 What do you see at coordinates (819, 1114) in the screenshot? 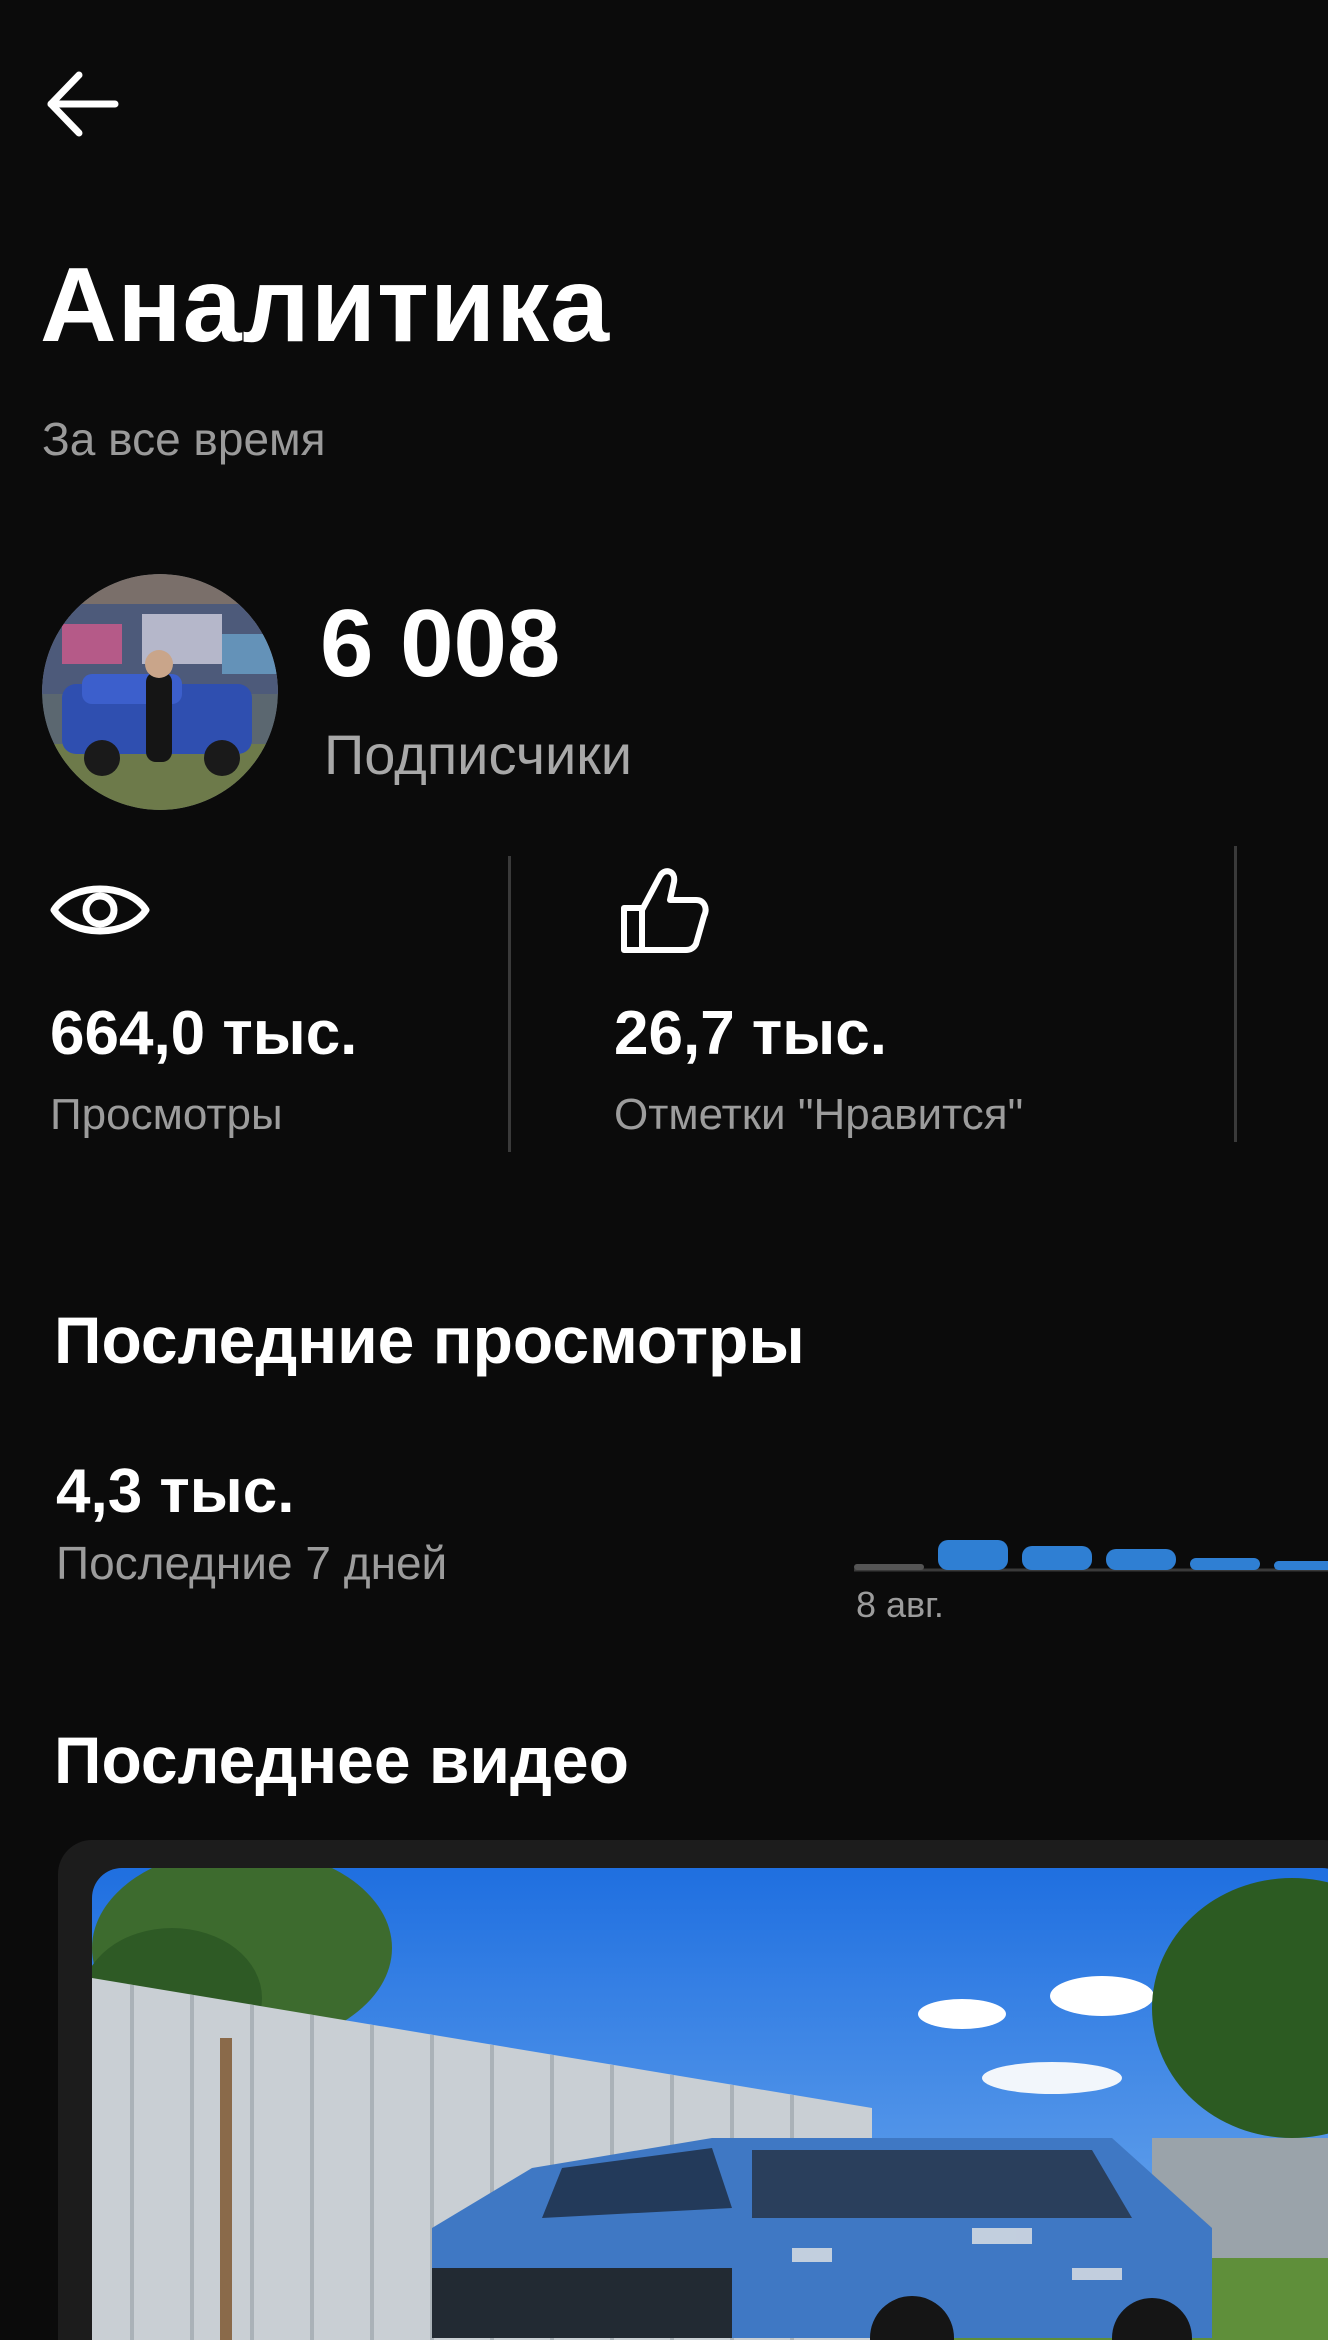
I see `likes-label: Отметки "Нравится"` at bounding box center [819, 1114].